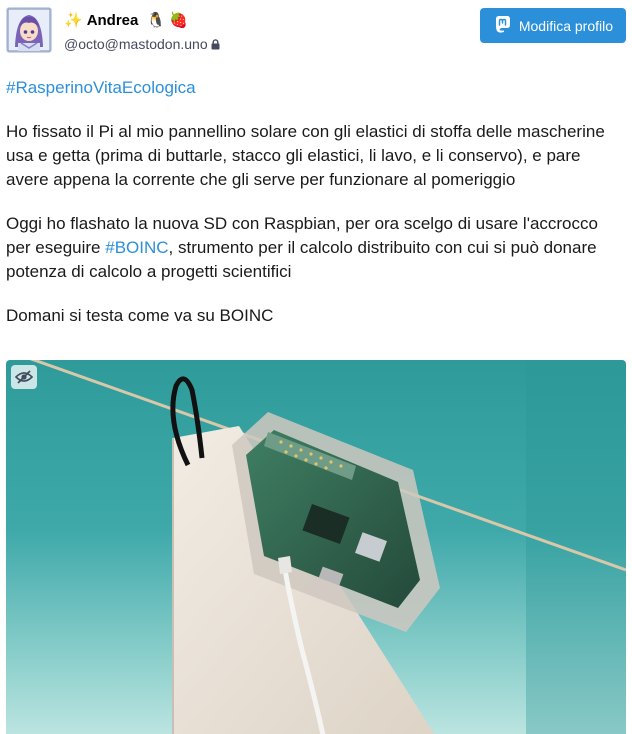 This screenshot has height=734, width=632. I want to click on hashtag-title-paragraph: #RasperinoVitaEcologica, so click(315, 88).